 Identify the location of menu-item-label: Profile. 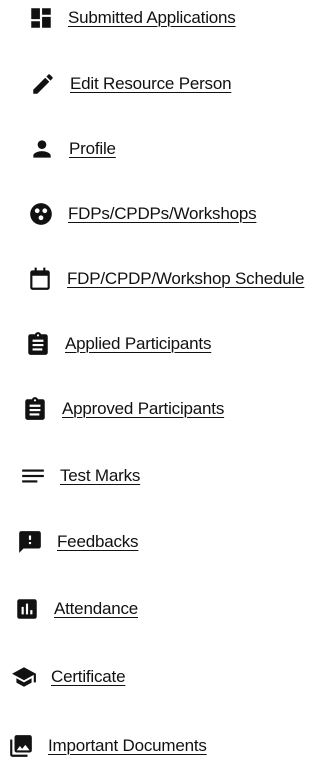
(92, 148).